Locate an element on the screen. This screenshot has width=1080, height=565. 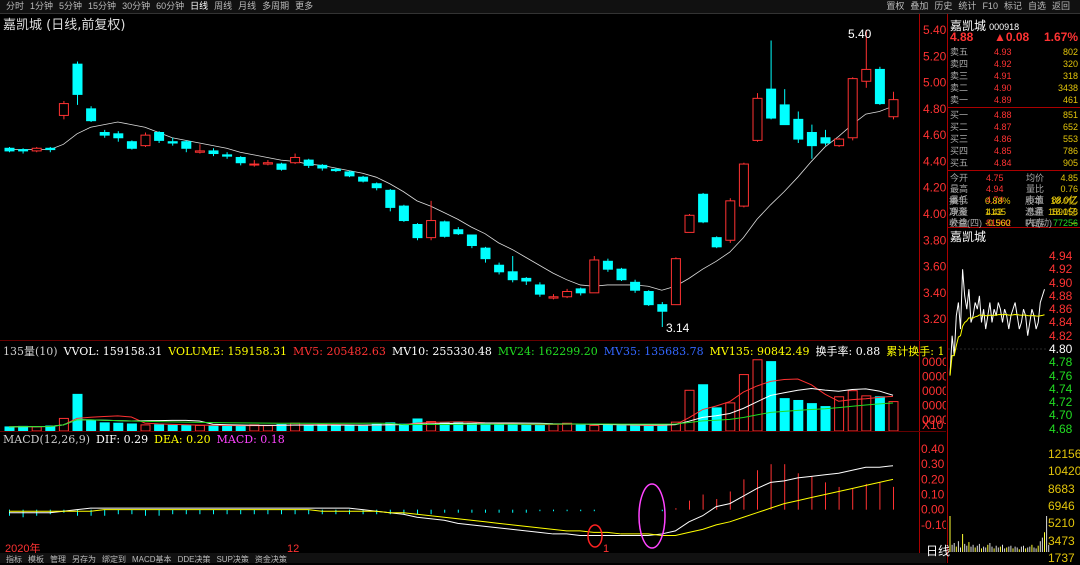
mini-volume-axis-label: 5210 is located at coordinates (1061, 523).